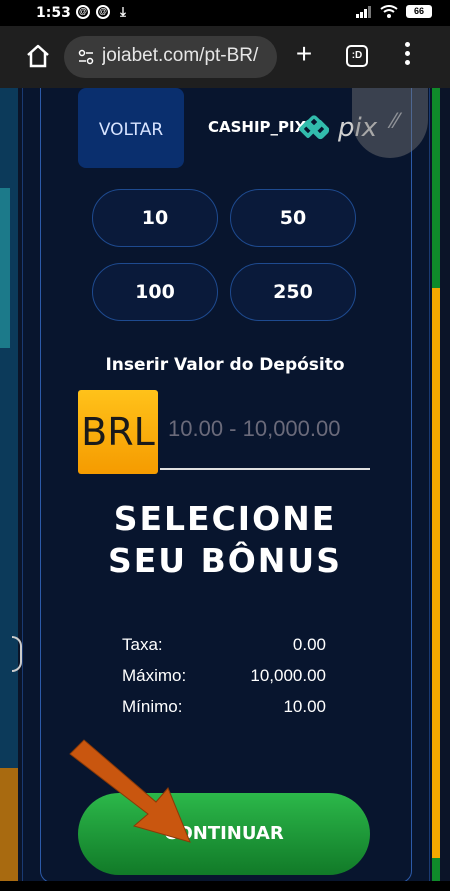 This screenshot has height=891, width=450. What do you see at coordinates (155, 292) in the screenshot?
I see `amount-option: 100` at bounding box center [155, 292].